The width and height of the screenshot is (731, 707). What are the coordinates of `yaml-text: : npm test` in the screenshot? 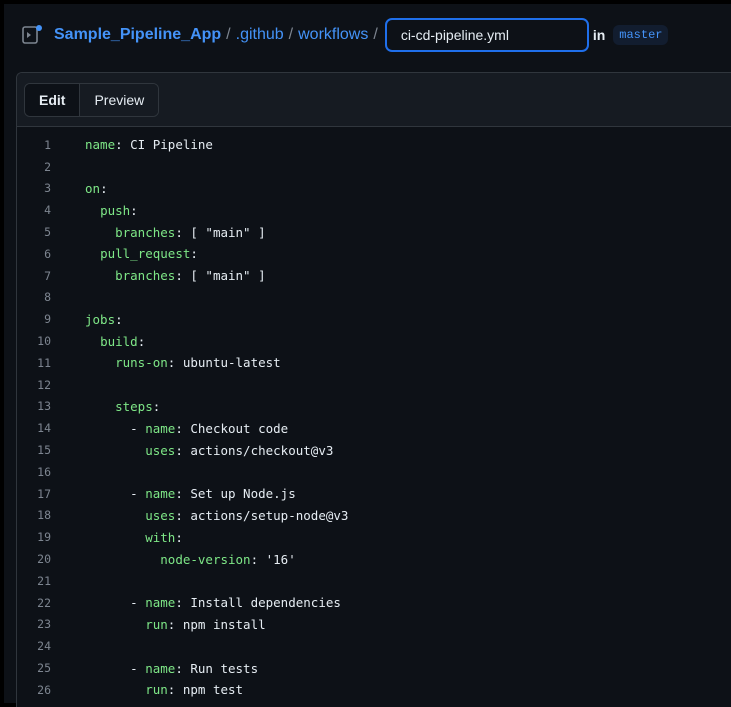 It's located at (205, 690).